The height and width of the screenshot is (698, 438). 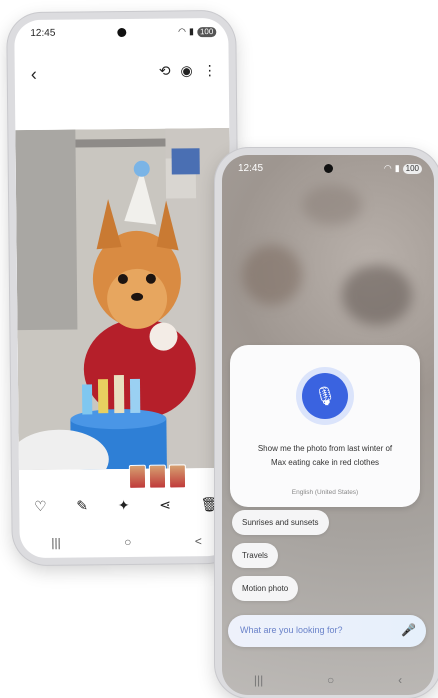 I want to click on nav-bar: ||| ○ ‹, so click(x=328, y=680).